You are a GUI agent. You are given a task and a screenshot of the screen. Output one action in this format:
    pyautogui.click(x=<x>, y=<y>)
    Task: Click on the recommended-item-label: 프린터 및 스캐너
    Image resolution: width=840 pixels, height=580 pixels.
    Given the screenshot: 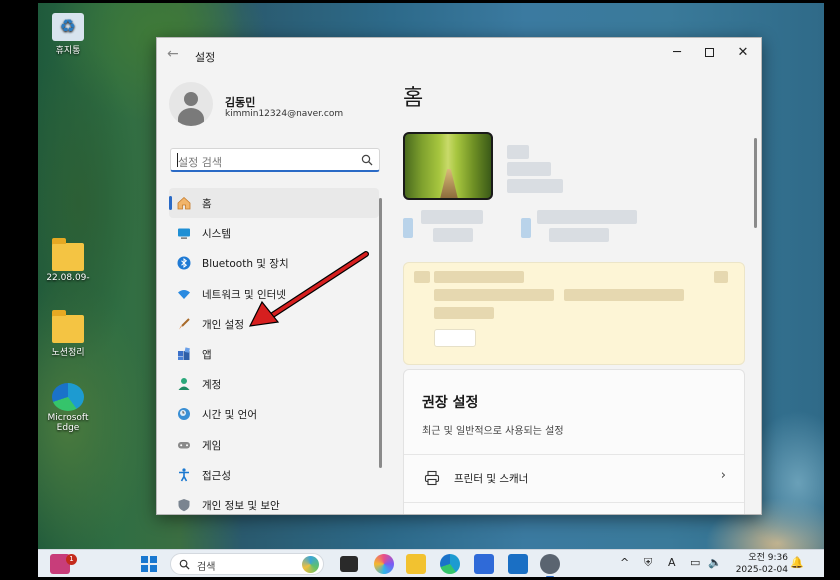 What is the action you would take?
    pyautogui.click(x=491, y=479)
    